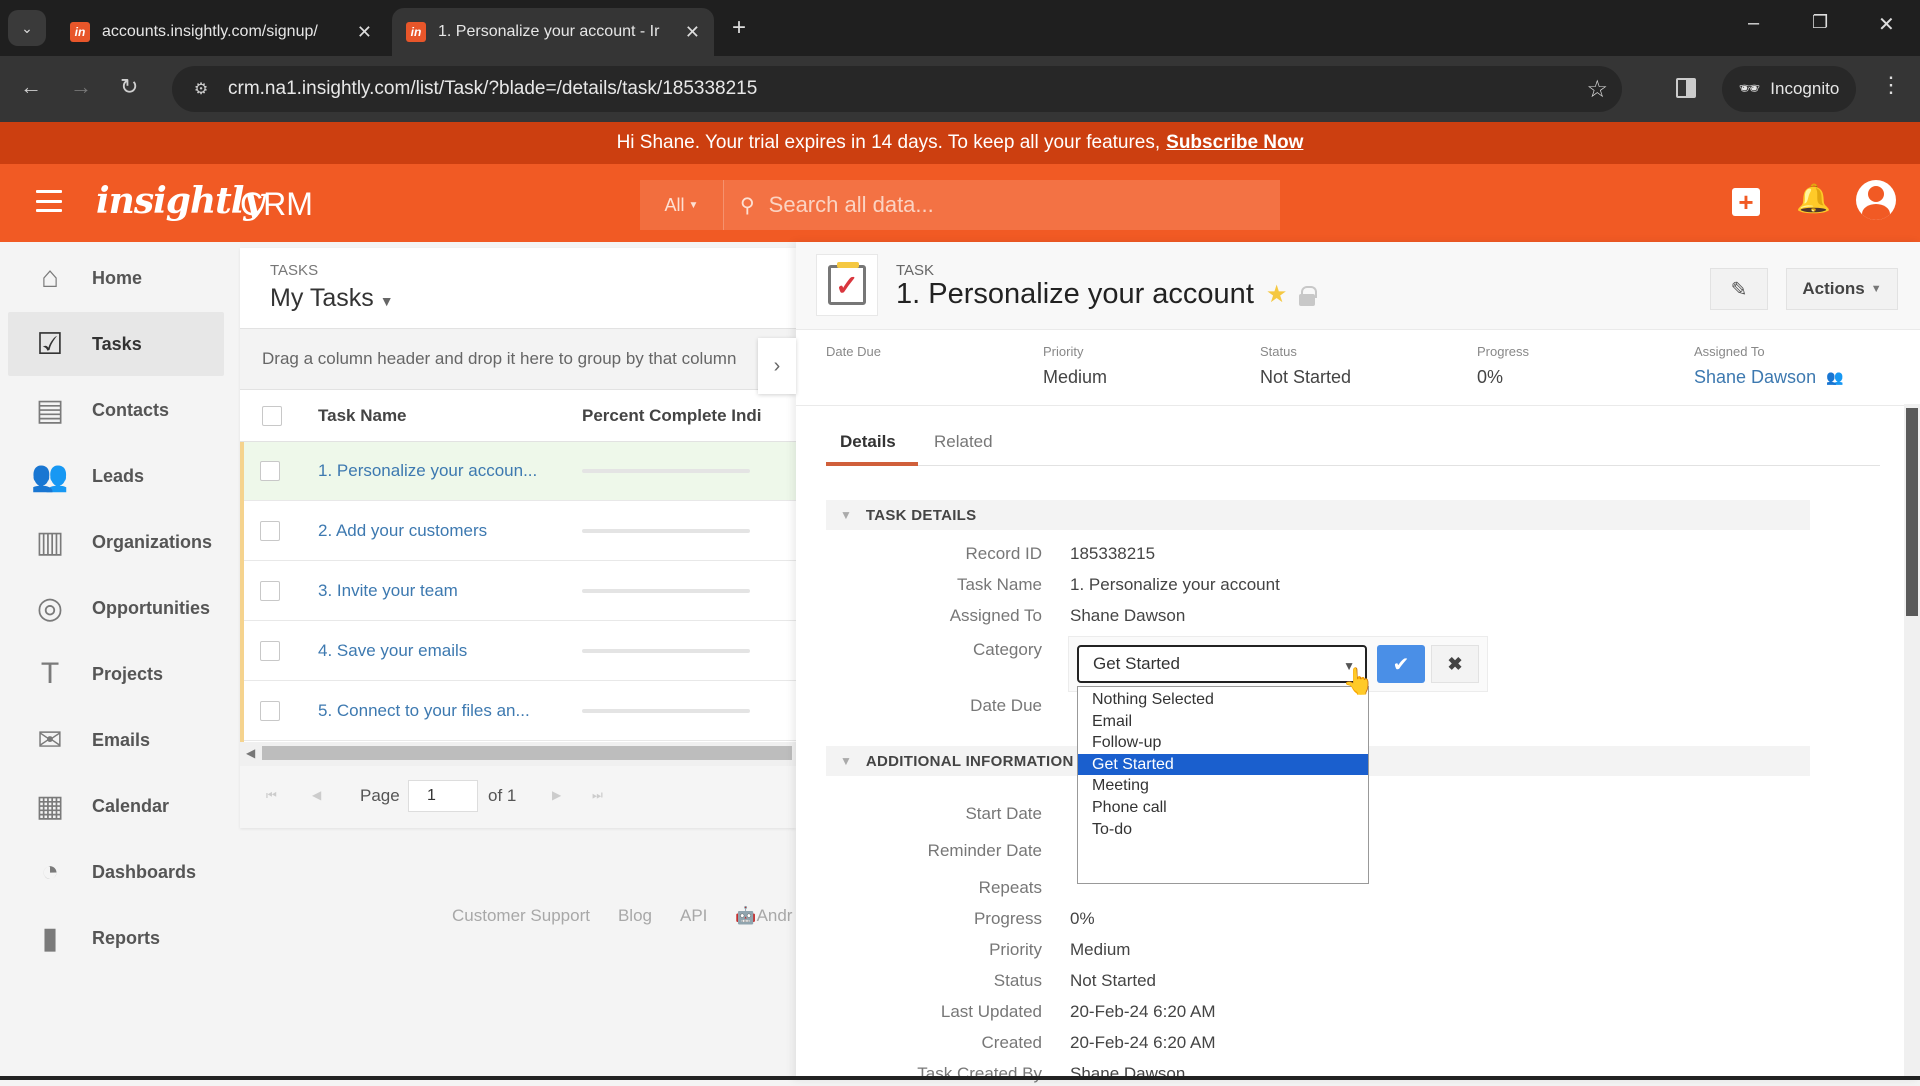 Image resolution: width=1920 pixels, height=1086 pixels. Describe the element at coordinates (27, 28) in the screenshot. I see `tab-search-button: ⌄` at that location.